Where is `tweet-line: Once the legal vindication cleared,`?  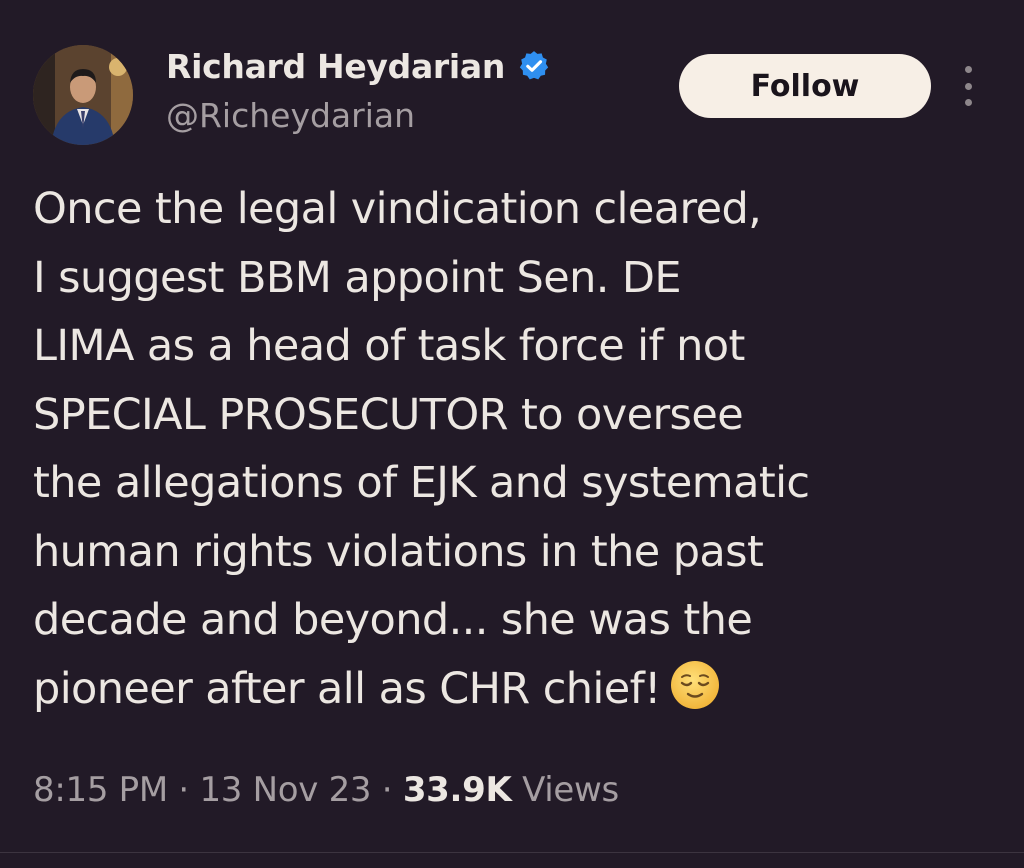 tweet-line: Once the legal vindication cleared, is located at coordinates (397, 209).